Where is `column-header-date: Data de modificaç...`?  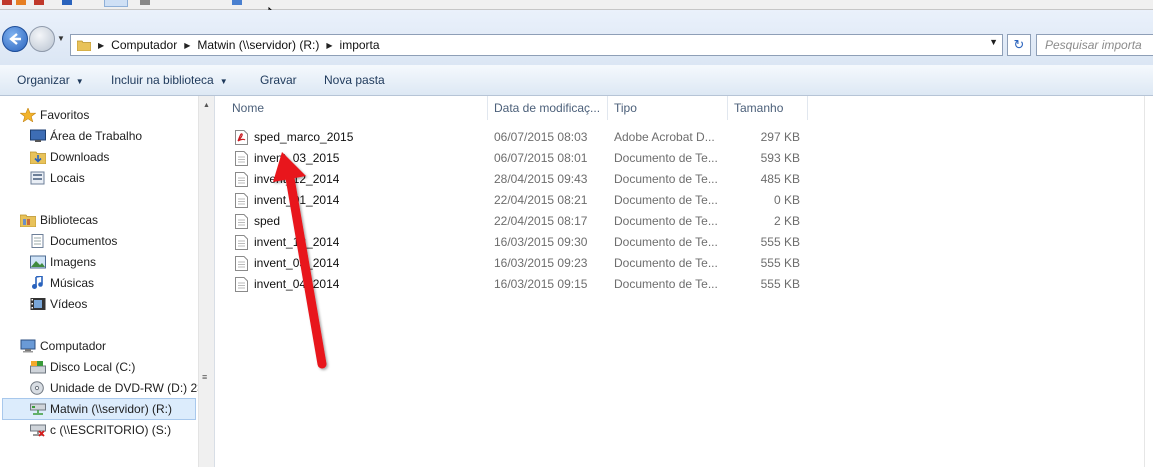
column-header-date: Data de modificaç... is located at coordinates (548, 108).